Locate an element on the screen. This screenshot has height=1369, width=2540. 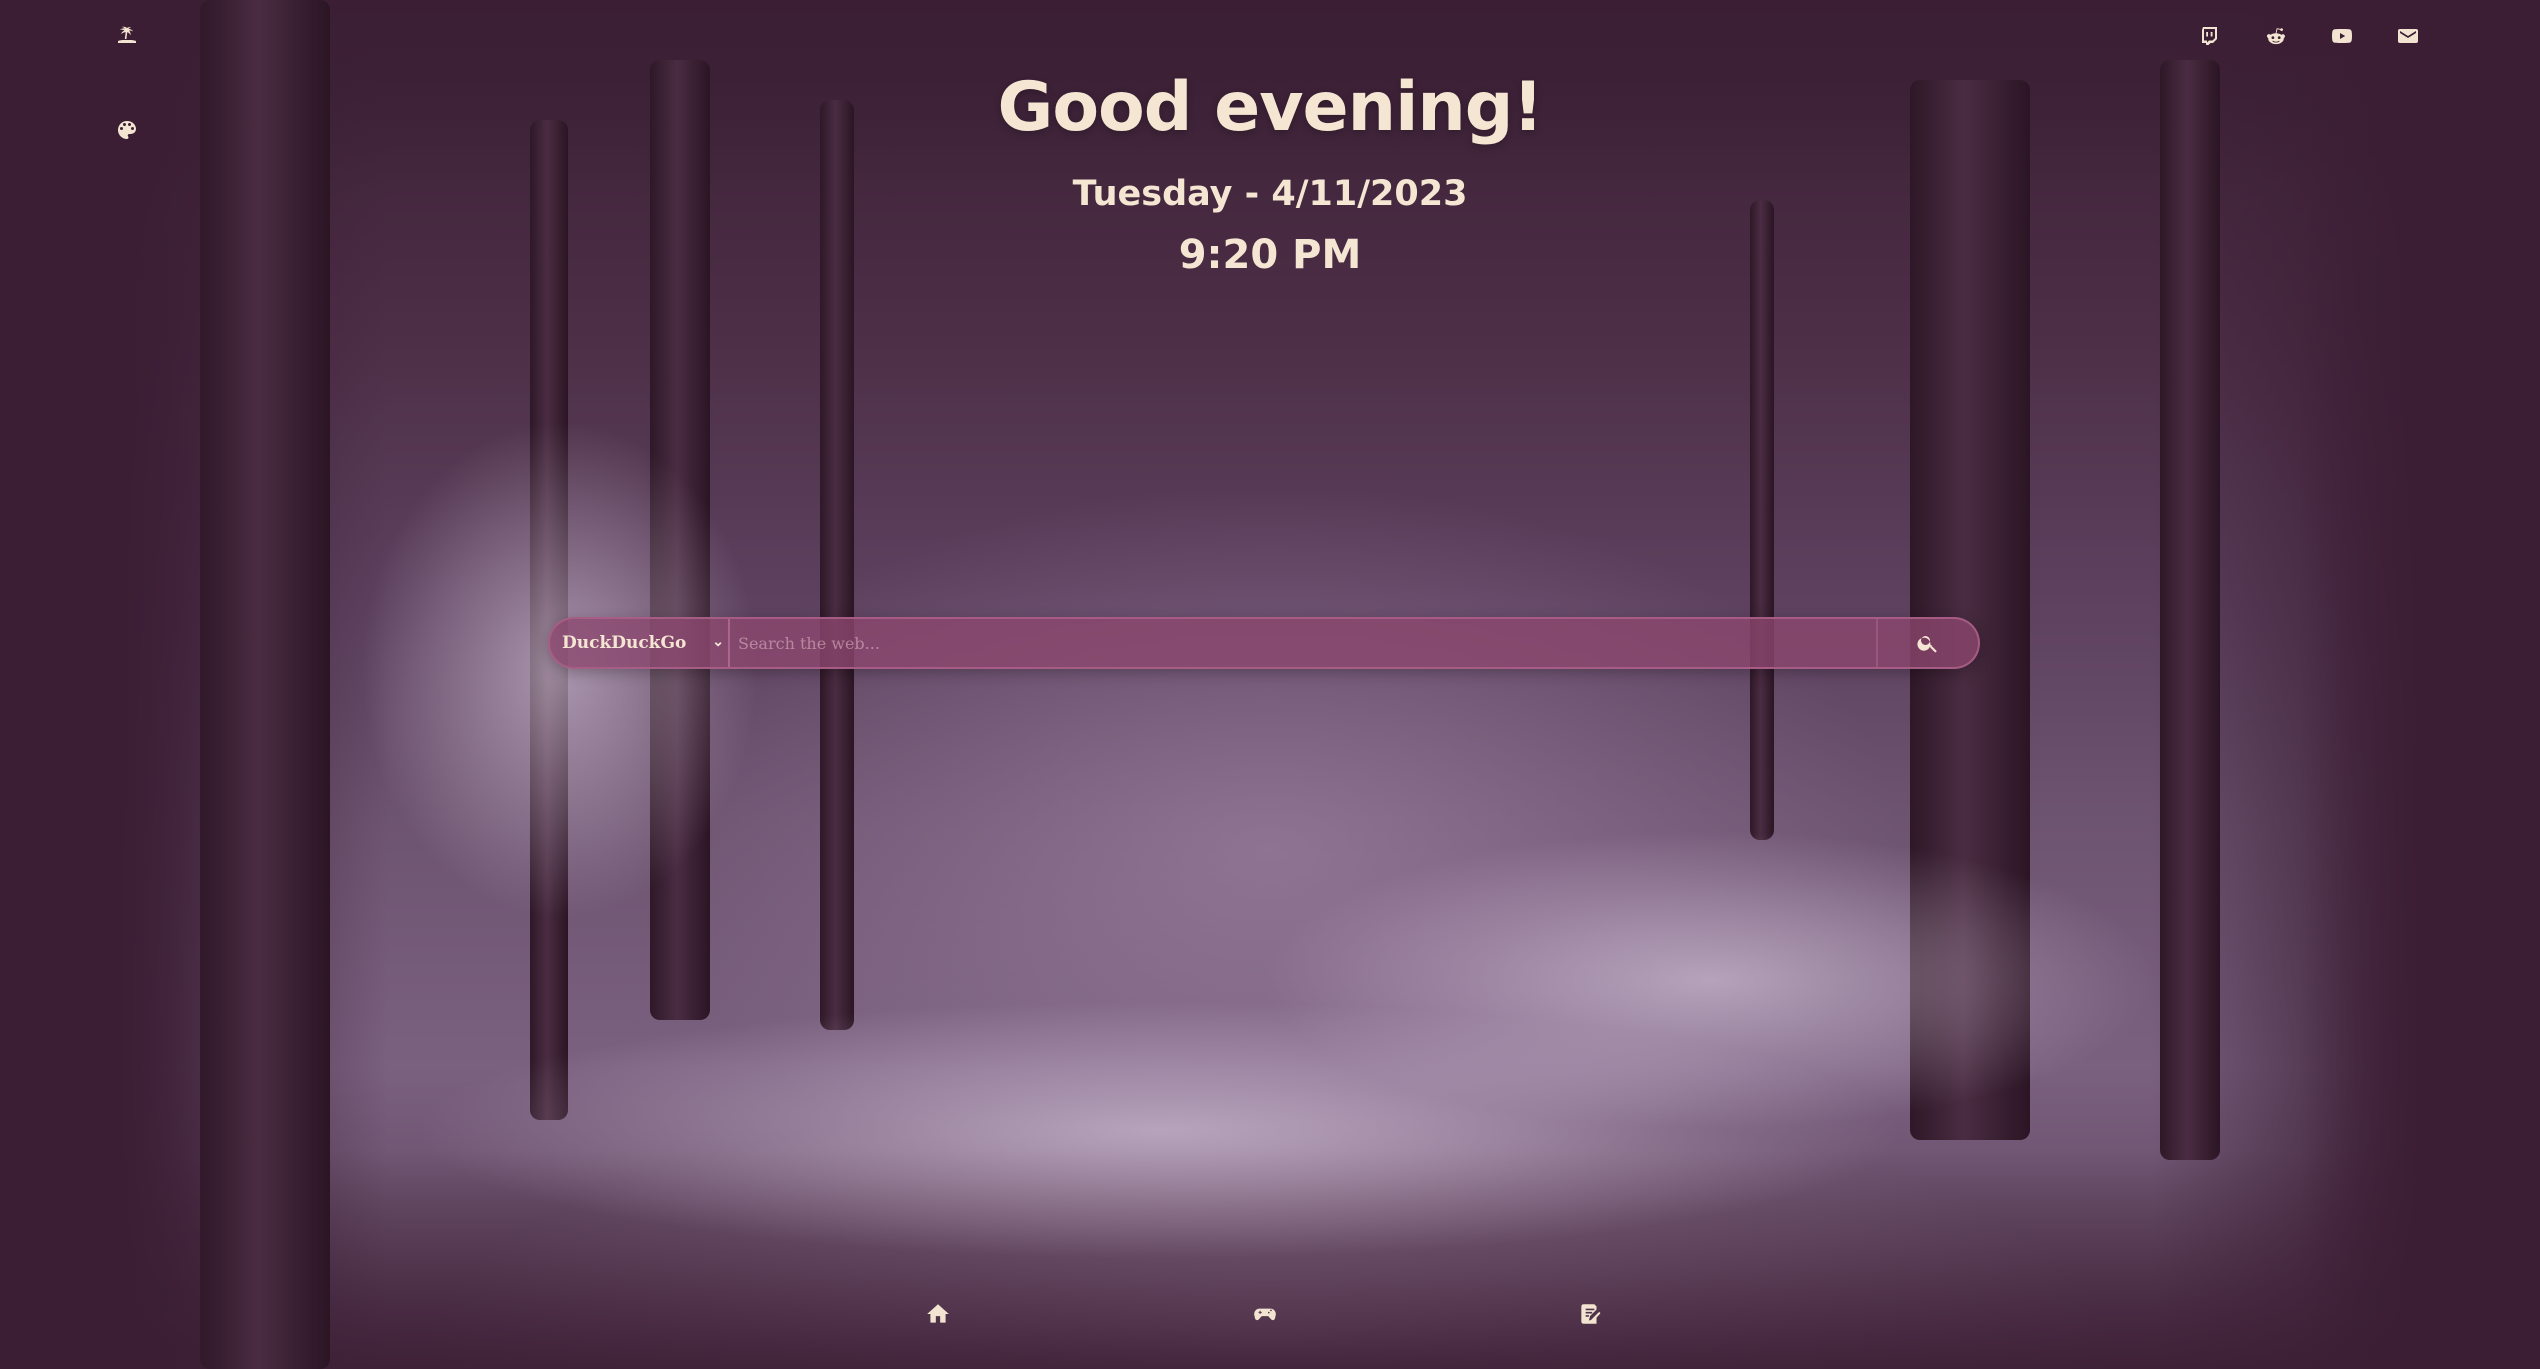
island-icon is located at coordinates (127, 36).